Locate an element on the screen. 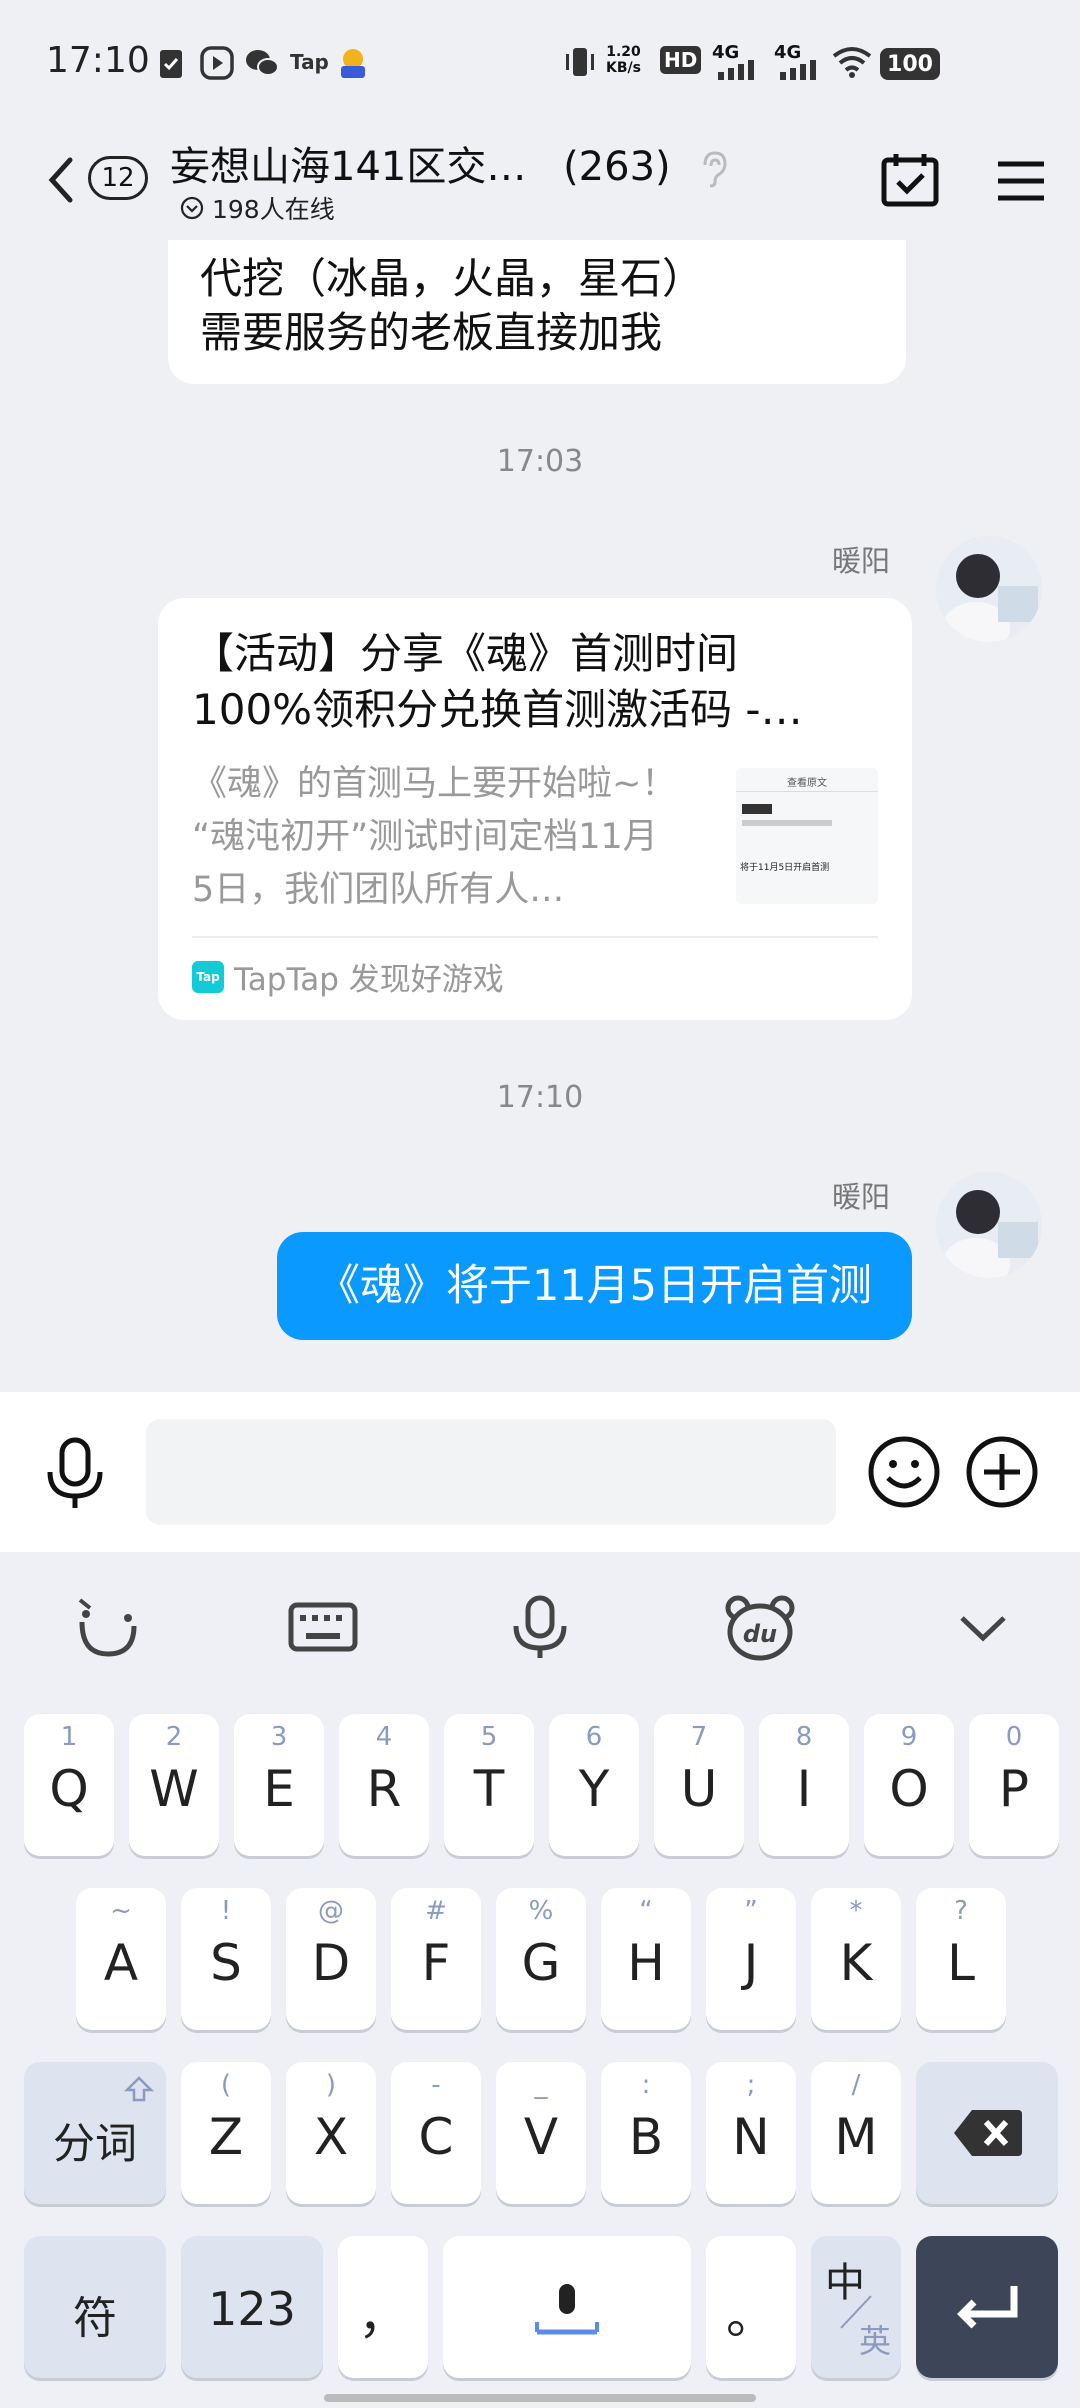  segment-key: 分词 is located at coordinates (95, 2133).